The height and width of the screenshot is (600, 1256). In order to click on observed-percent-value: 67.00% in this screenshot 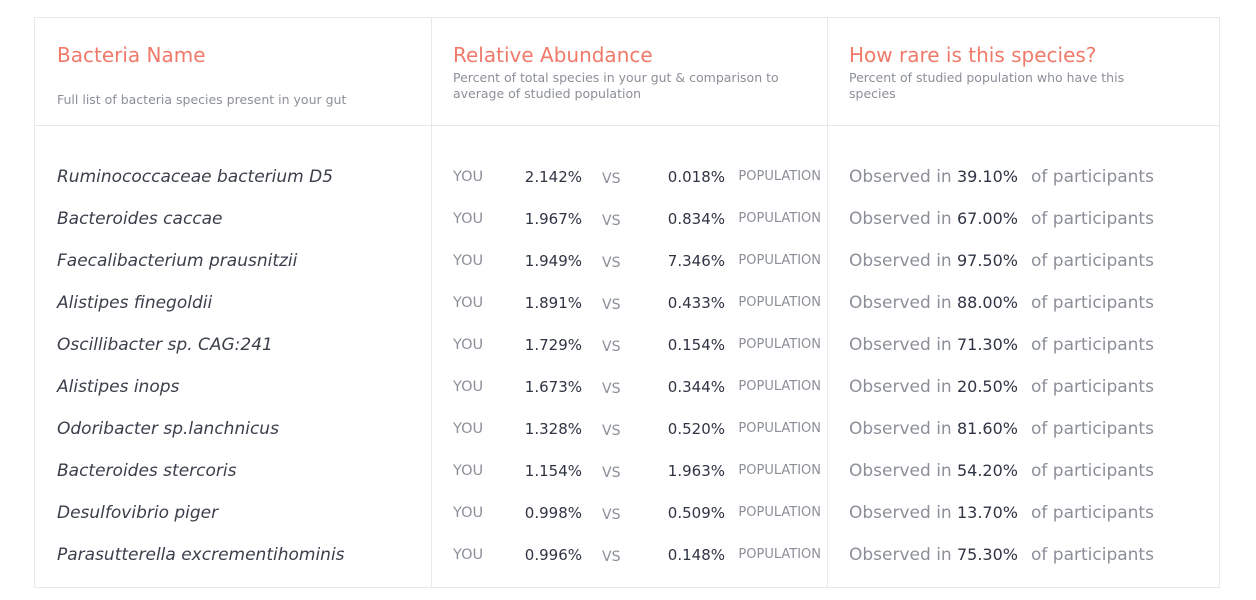, I will do `click(987, 218)`.